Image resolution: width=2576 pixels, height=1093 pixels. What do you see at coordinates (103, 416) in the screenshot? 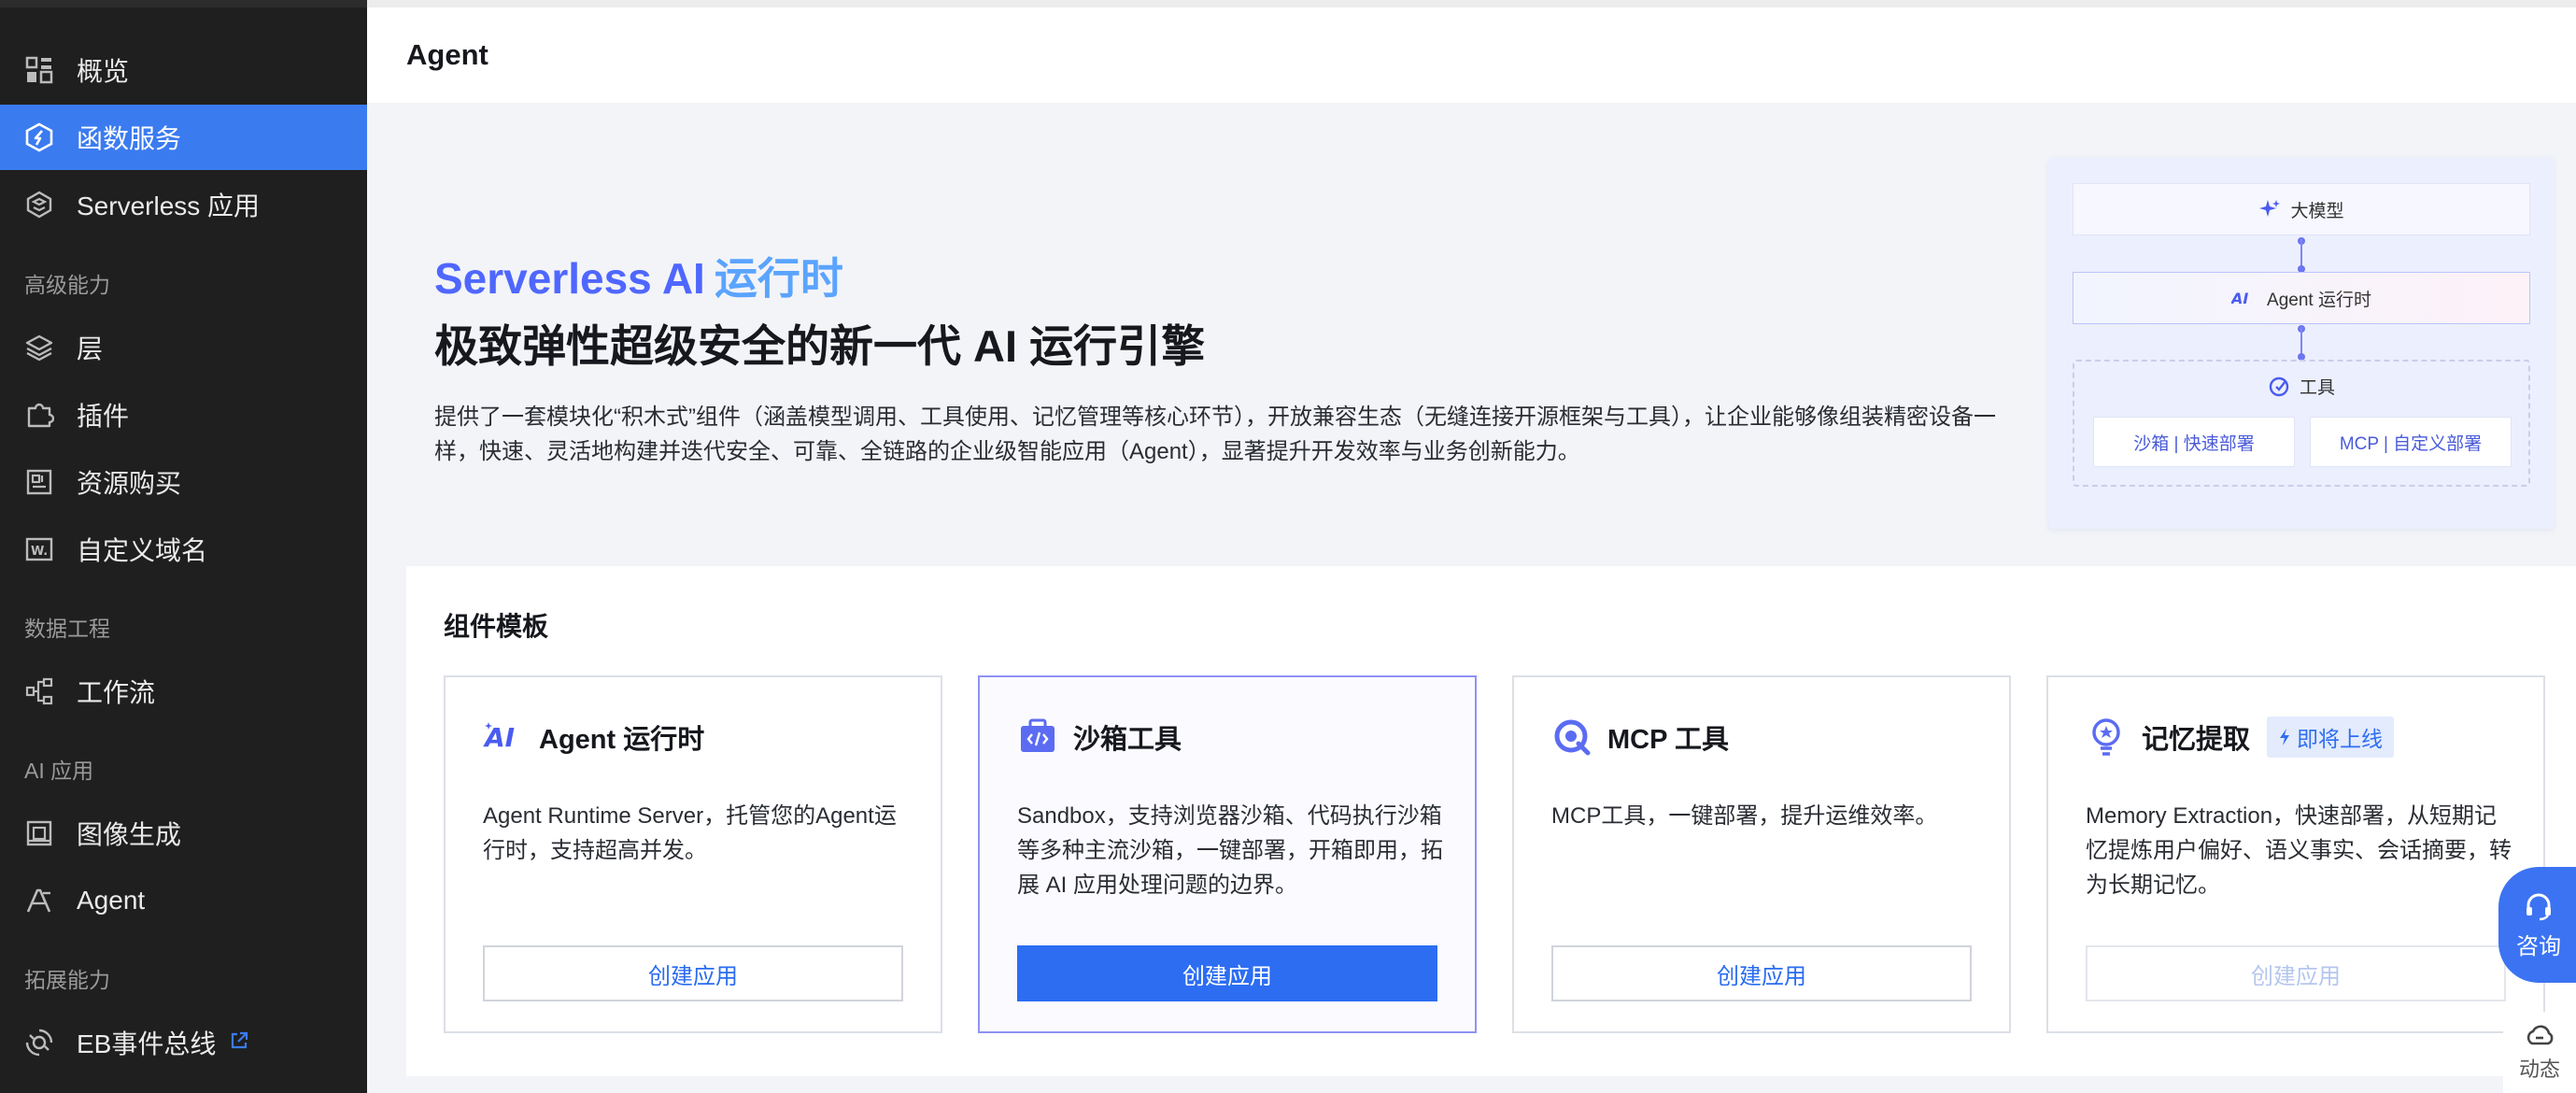
I see `sidebar-item-label: 插件` at bounding box center [103, 416].